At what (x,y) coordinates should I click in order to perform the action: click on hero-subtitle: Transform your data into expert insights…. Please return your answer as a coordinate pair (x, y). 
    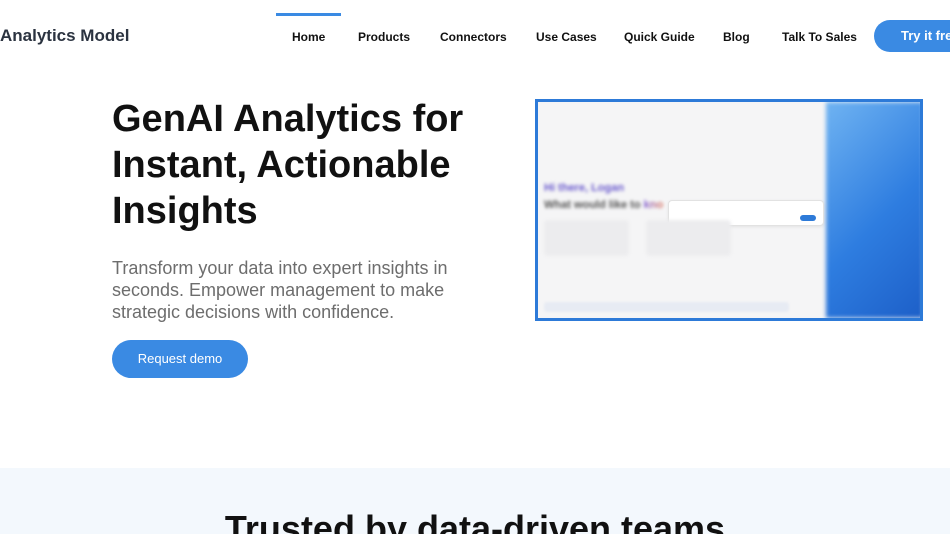
    Looking at the image, I should click on (280, 290).